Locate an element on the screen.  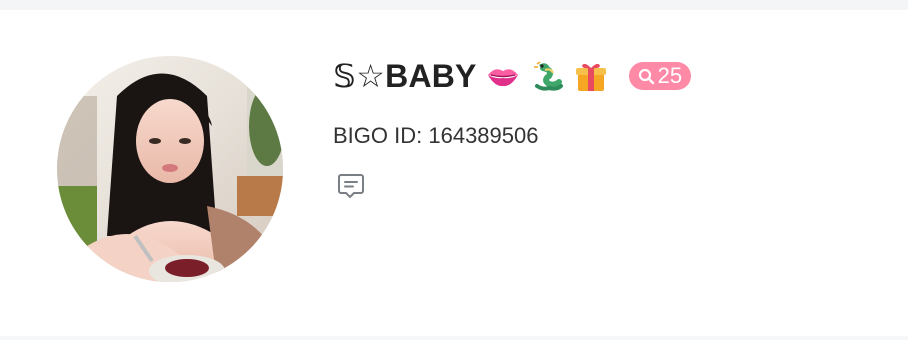
gift-icon is located at coordinates (591, 76).